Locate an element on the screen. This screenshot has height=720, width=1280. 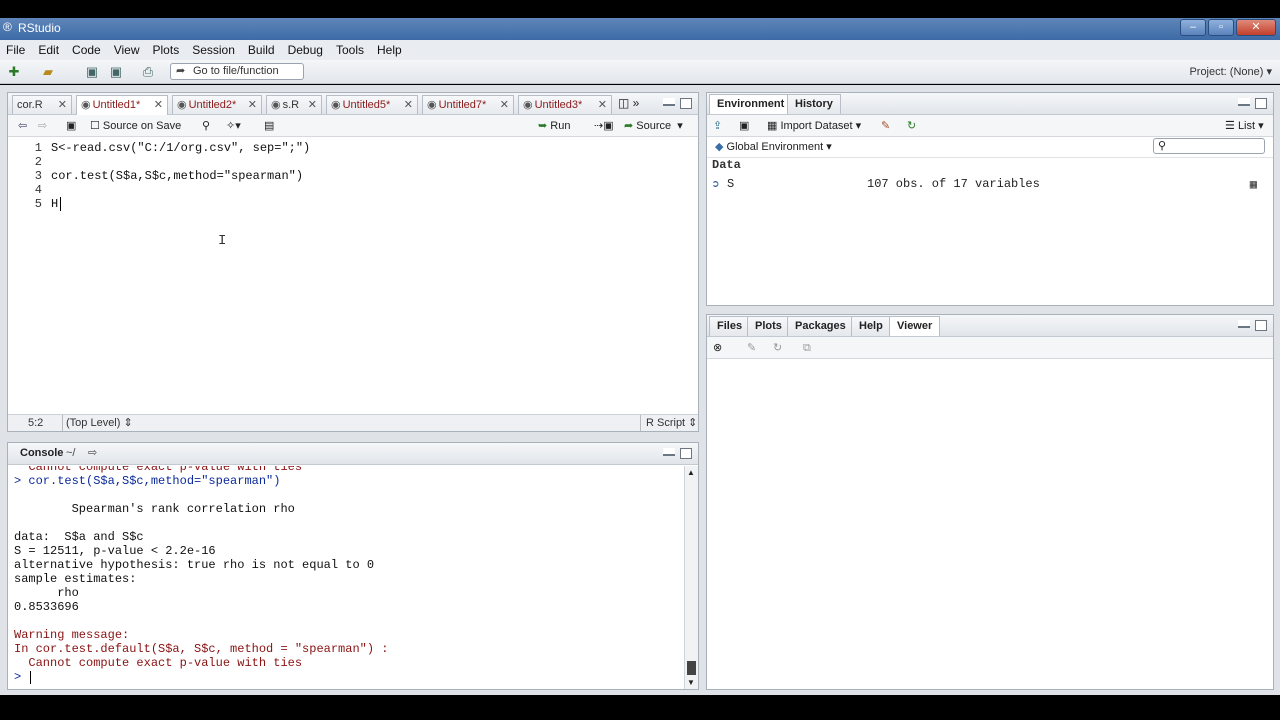
console-prompt: > is located at coordinates (21, 677).